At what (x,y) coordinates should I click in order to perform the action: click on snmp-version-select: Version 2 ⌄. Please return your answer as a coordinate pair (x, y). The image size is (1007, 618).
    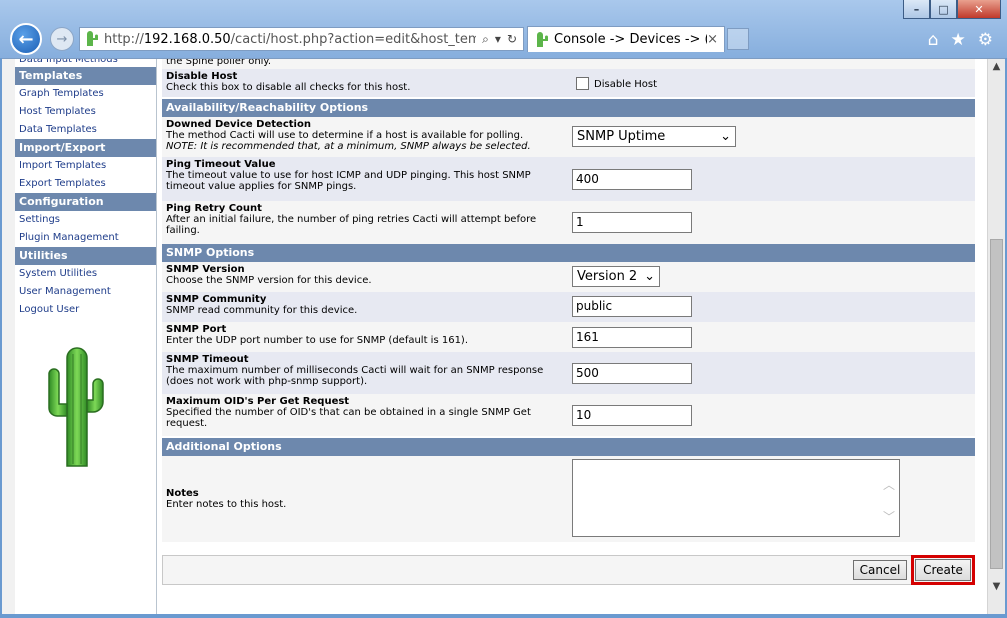
    Looking at the image, I should click on (616, 276).